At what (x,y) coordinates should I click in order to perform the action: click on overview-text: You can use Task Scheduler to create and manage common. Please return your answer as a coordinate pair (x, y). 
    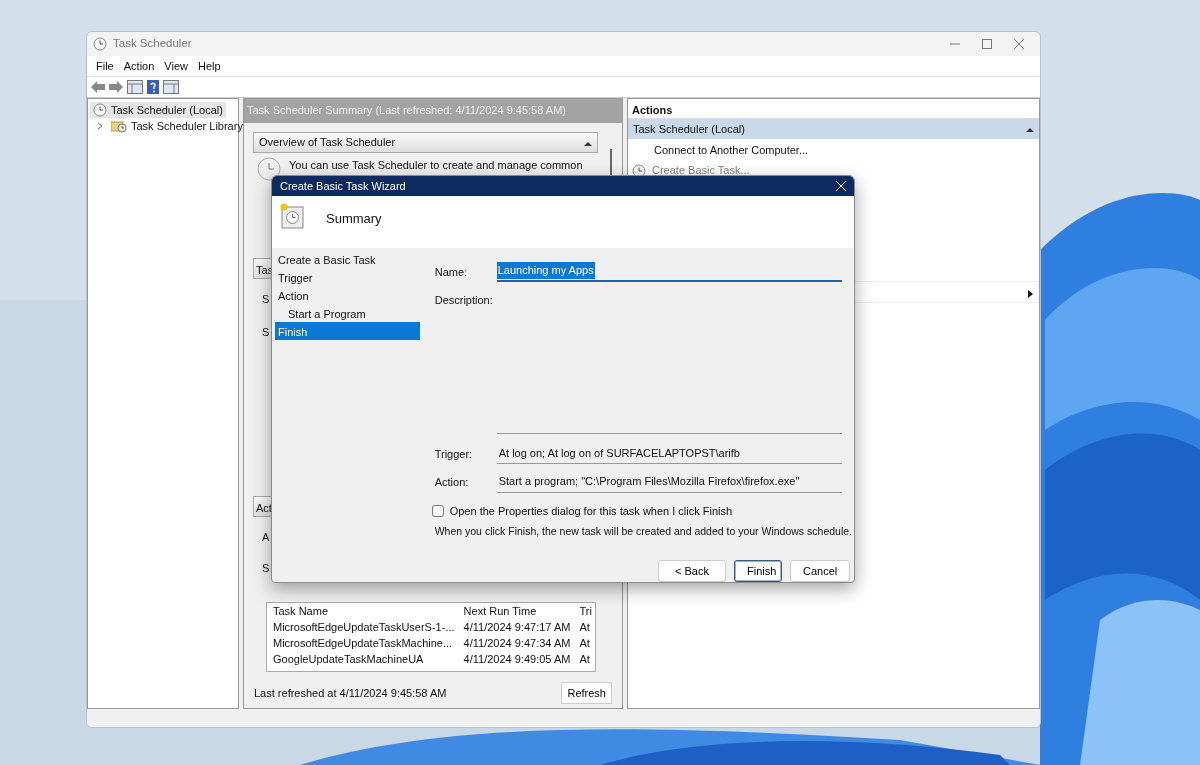
    Looking at the image, I should click on (436, 165).